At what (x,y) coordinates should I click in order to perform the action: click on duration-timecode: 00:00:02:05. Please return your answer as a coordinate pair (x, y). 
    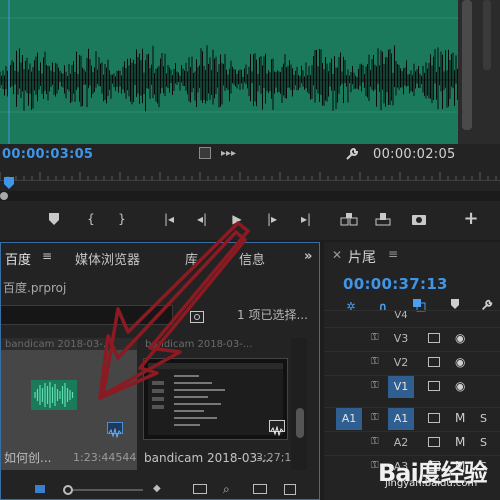
    Looking at the image, I should click on (414, 154).